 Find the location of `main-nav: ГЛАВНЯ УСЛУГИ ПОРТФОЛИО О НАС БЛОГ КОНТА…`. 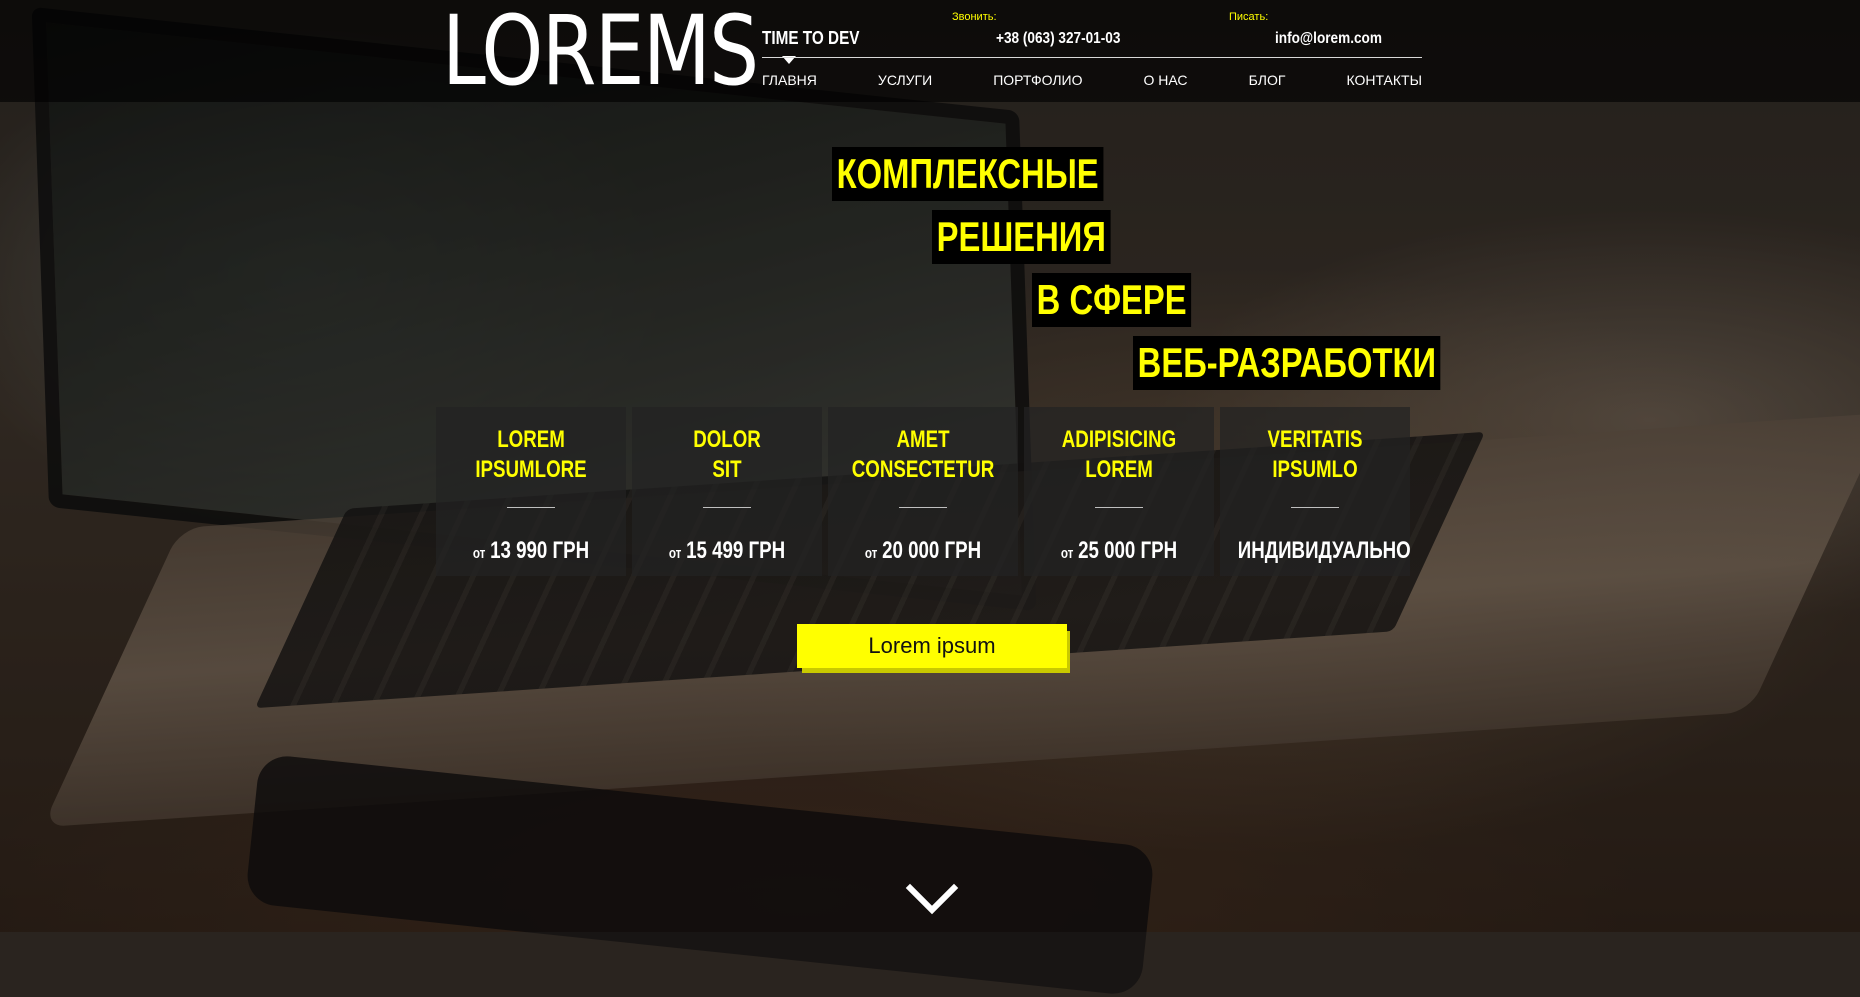

main-nav: ГЛАВНЯ УСЛУГИ ПОРТФОЛИО О НАС БЛОГ КОНТА… is located at coordinates (1092, 80).